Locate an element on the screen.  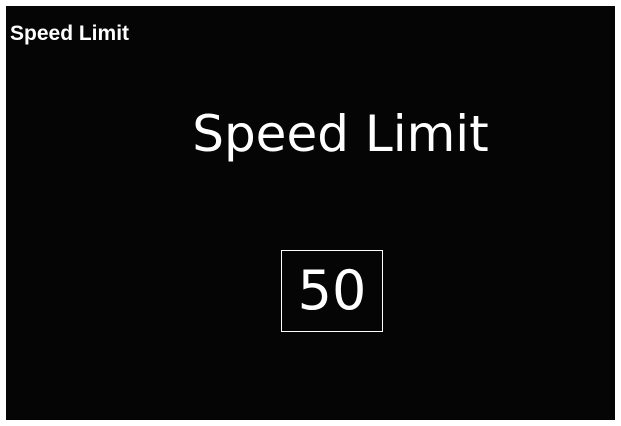
speed-limit-value-box: 50 is located at coordinates (332, 291).